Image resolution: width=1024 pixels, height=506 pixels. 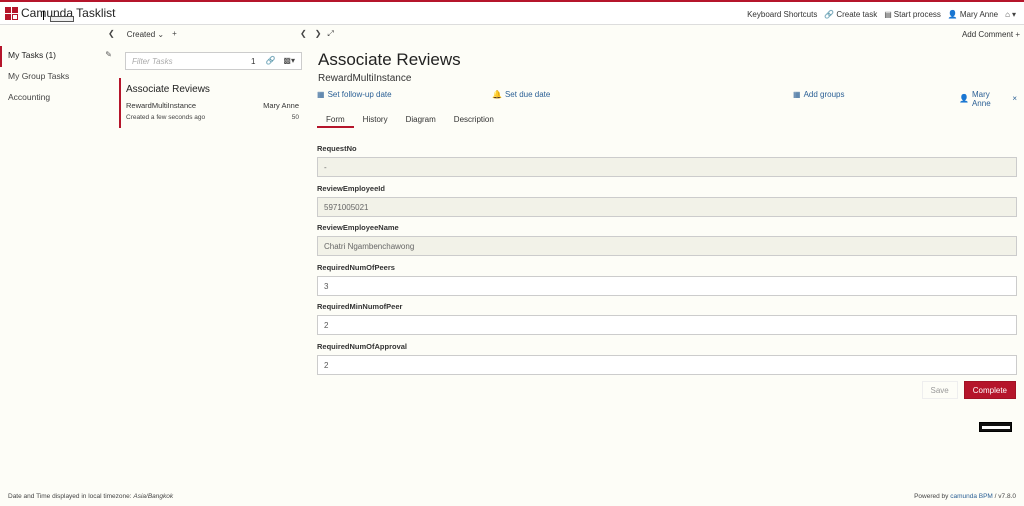 What do you see at coordinates (321, 94) in the screenshot?
I see `calendar-icon: ▦` at bounding box center [321, 94].